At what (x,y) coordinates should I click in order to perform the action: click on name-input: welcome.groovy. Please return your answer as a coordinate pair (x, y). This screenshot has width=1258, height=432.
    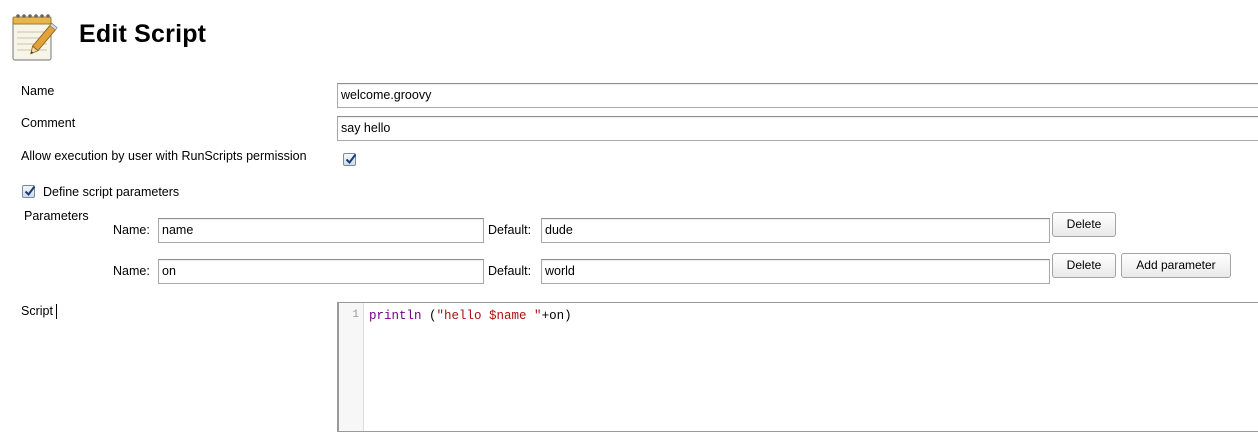
    Looking at the image, I should click on (797, 95).